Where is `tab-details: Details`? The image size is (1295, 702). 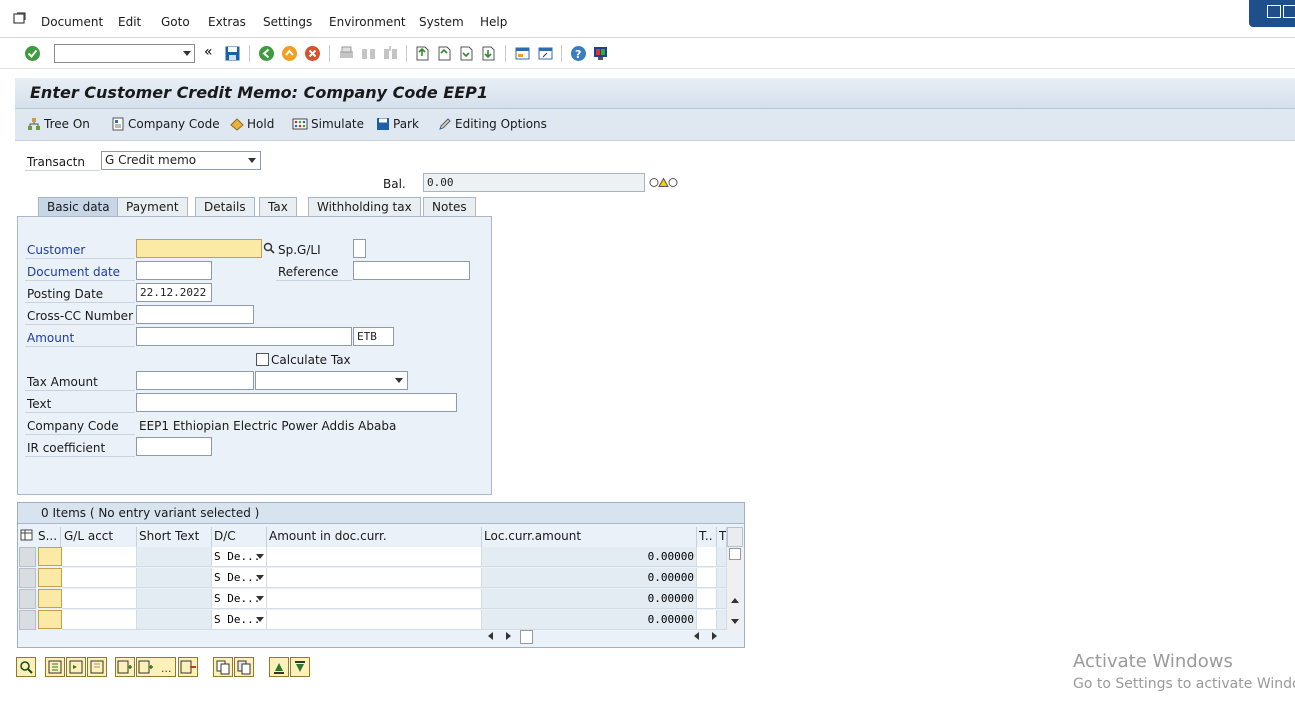
tab-details: Details is located at coordinates (225, 206).